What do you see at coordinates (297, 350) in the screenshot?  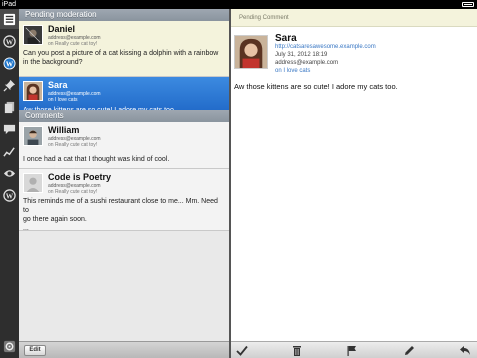 I see `trash-icon` at bounding box center [297, 350].